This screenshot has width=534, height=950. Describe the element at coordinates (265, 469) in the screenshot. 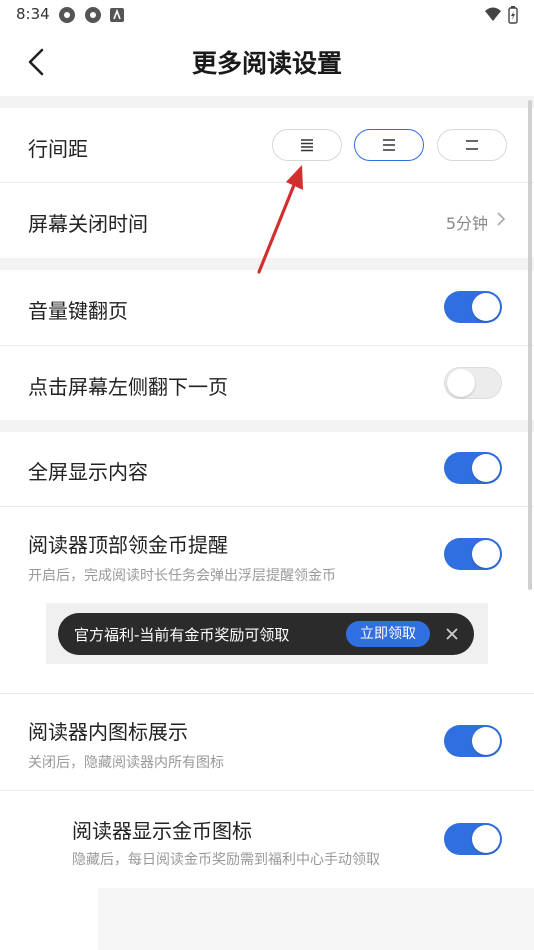

I see `fullscreen-row: 全屏显示内容` at that location.